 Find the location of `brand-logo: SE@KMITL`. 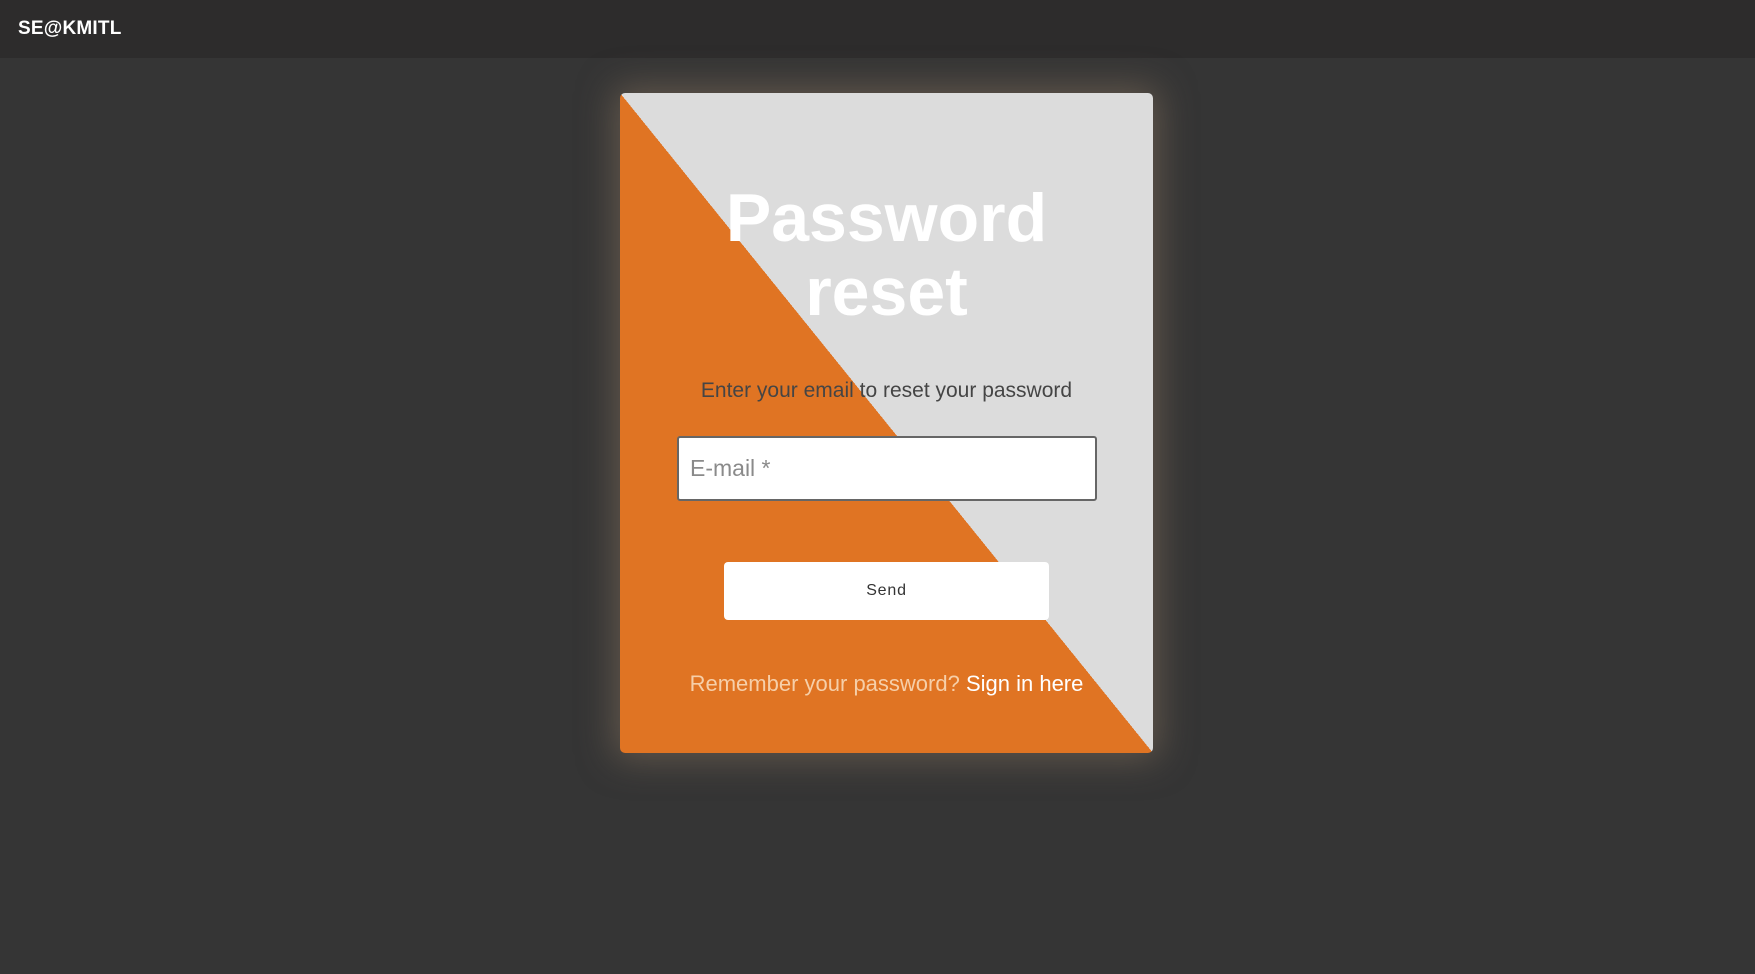

brand-logo: SE@KMITL is located at coordinates (70, 29).